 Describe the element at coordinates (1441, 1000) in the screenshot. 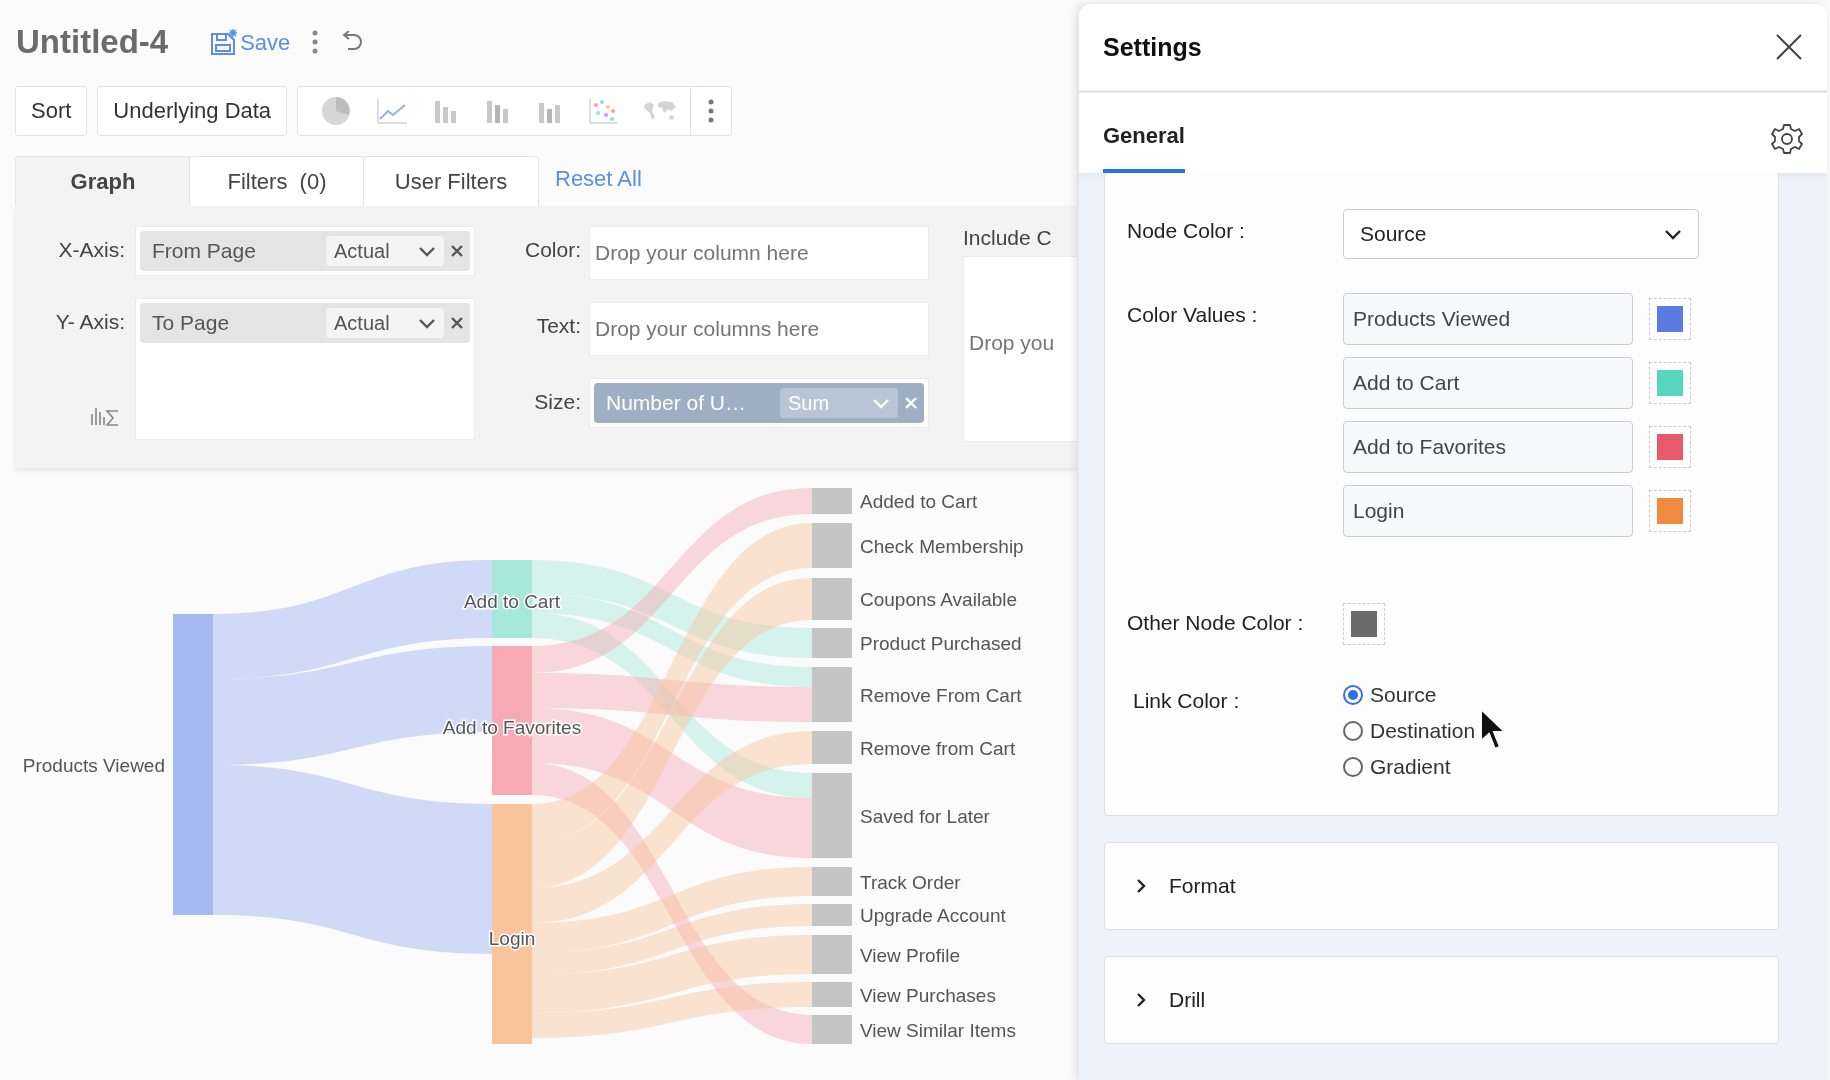

I see `collapsible-section: Drill` at that location.